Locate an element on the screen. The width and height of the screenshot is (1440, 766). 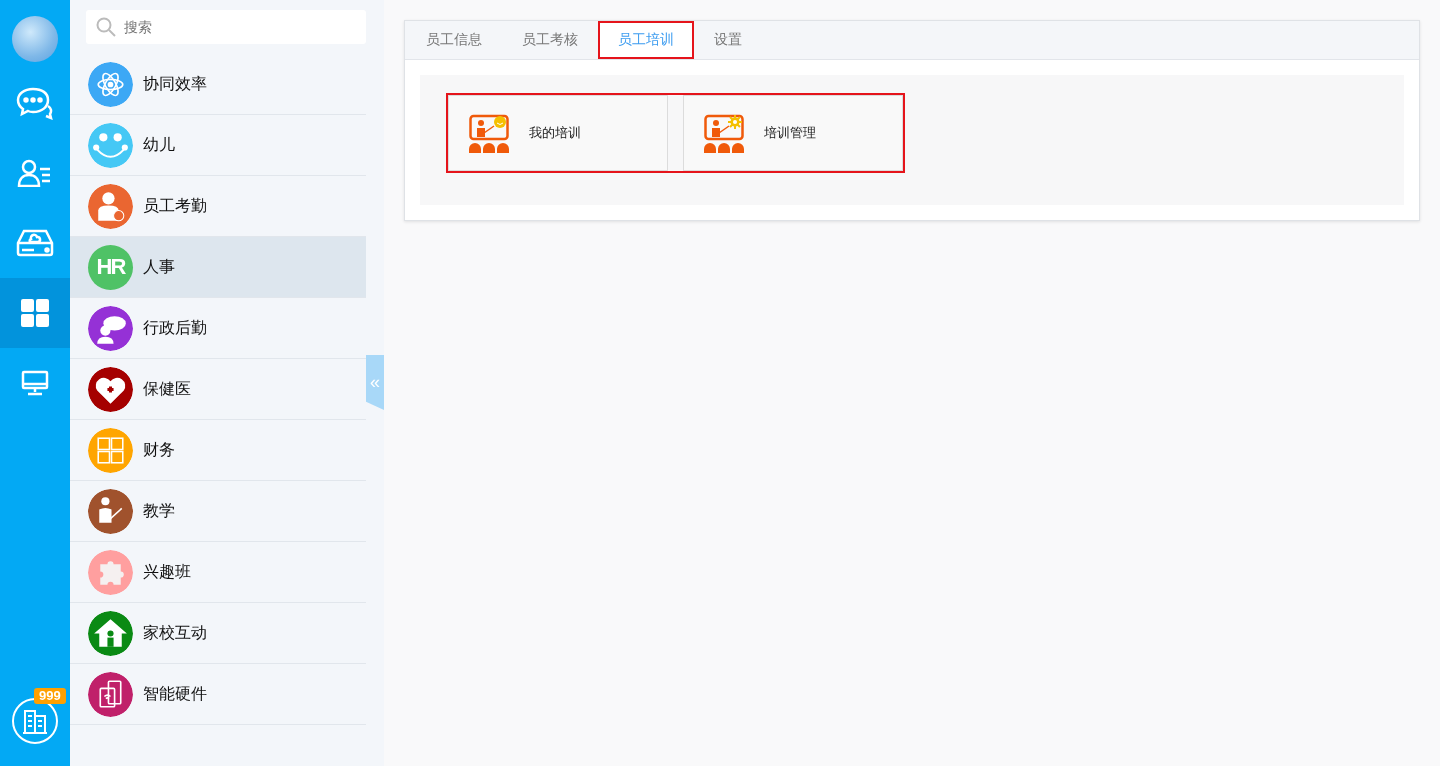
search-field: 搜索 is located at coordinates (226, 27).